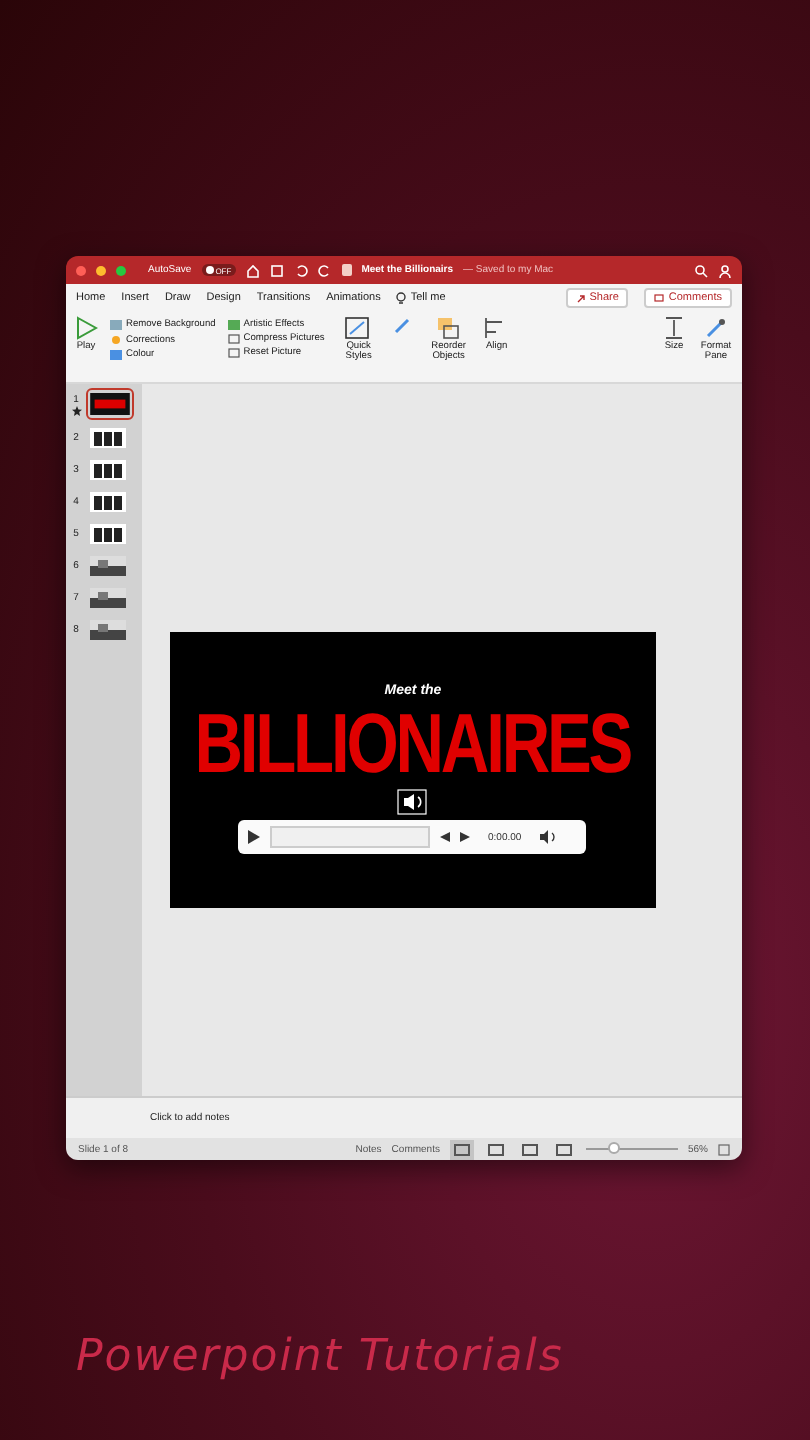 The height and width of the screenshot is (1440, 810). I want to click on comment-icon, so click(659, 298).